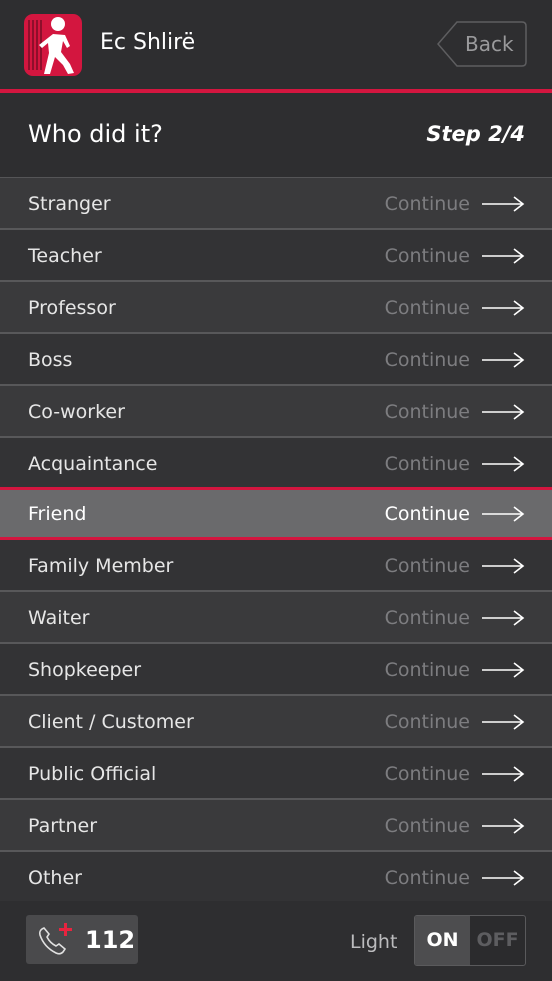 This screenshot has width=552, height=981. What do you see at coordinates (276, 566) in the screenshot?
I see `option-row: Family Member Continue` at bounding box center [276, 566].